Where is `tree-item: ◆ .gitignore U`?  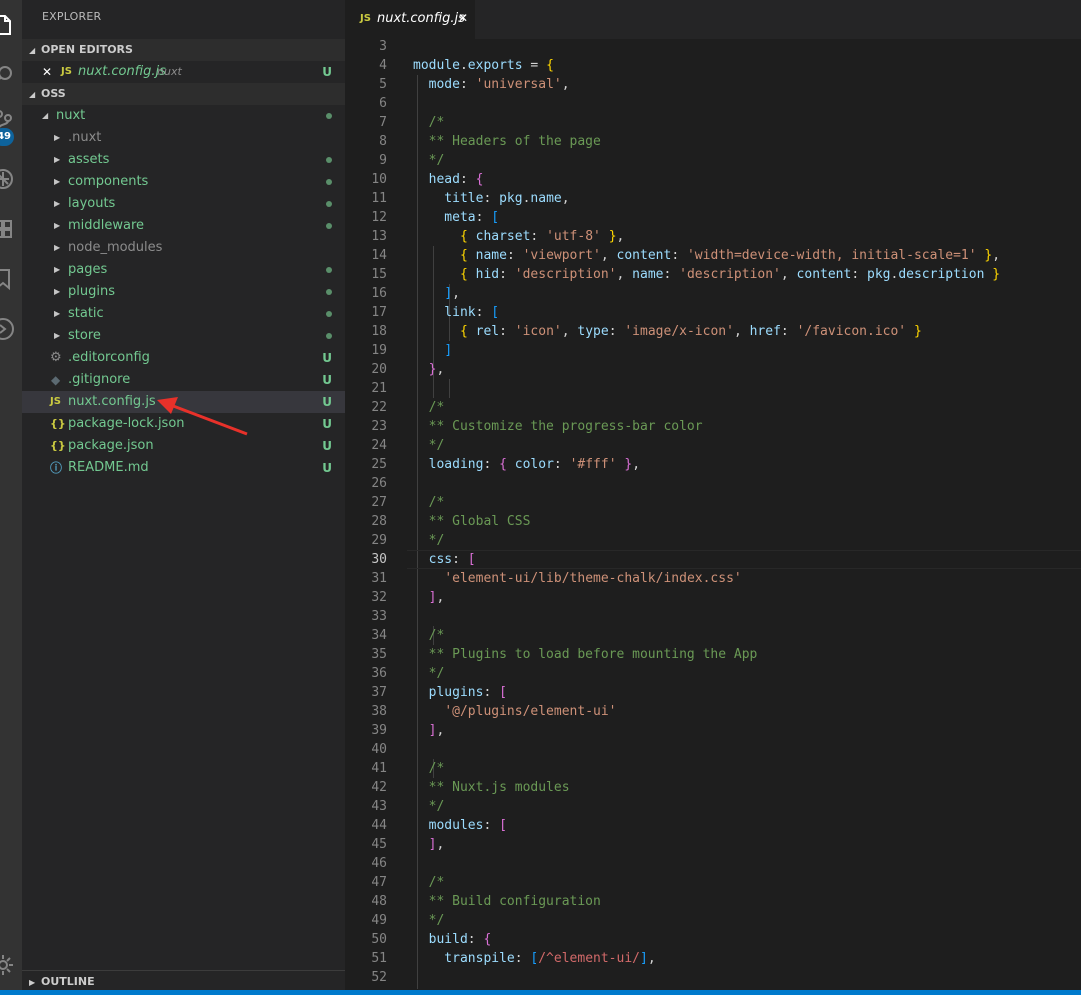 tree-item: ◆ .gitignore U is located at coordinates (183, 380).